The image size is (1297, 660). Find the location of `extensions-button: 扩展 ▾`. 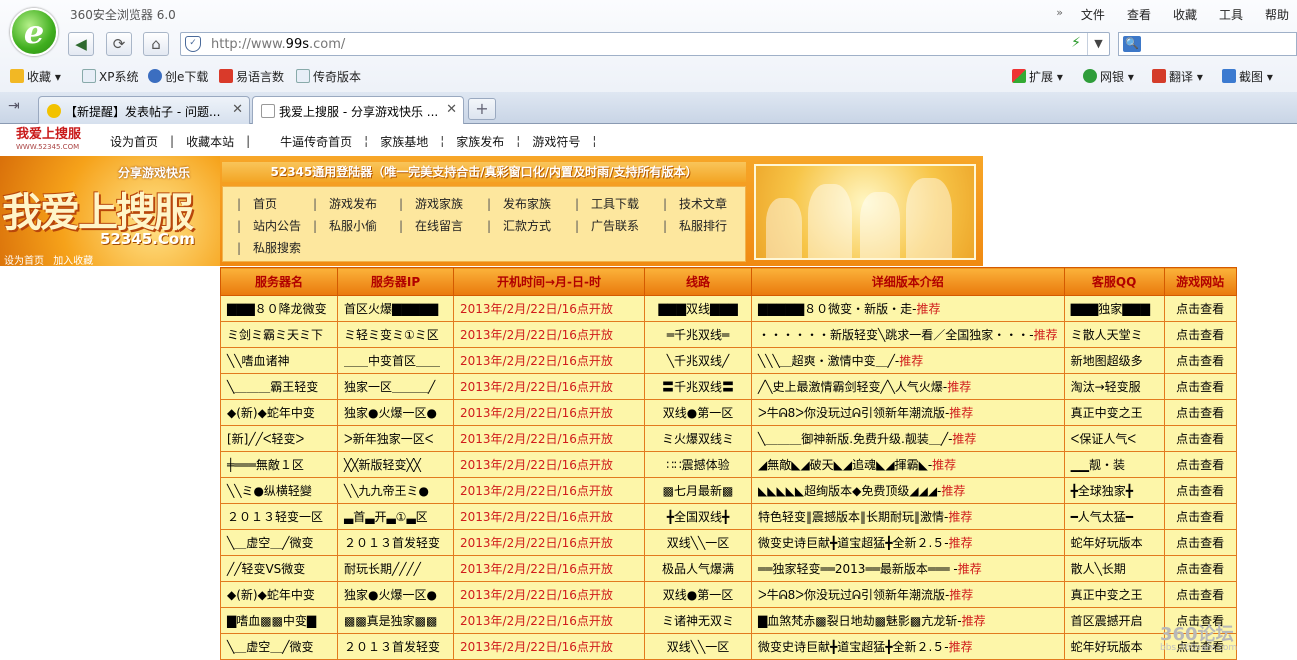

extensions-button: 扩展 ▾ is located at coordinates (1037, 76).